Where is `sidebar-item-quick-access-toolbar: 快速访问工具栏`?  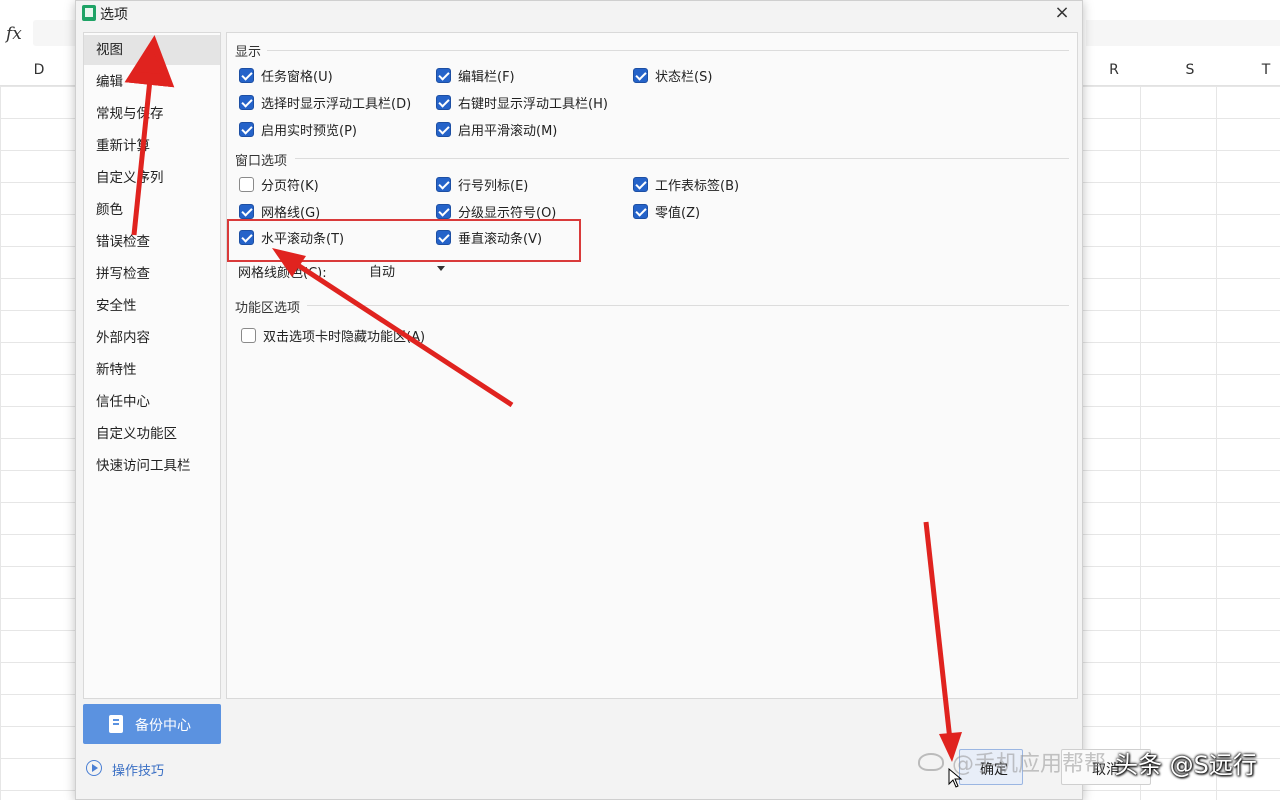
sidebar-item-quick-access-toolbar: 快速访问工具栏 is located at coordinates (152, 466).